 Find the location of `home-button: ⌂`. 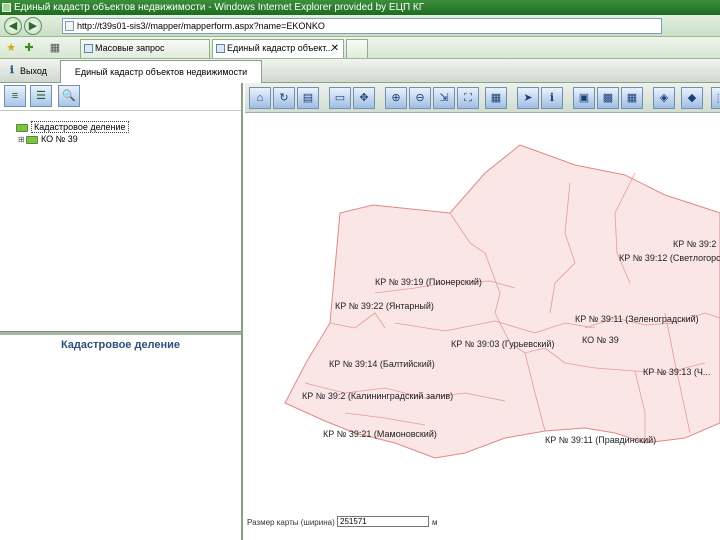

home-button: ⌂ is located at coordinates (260, 98).